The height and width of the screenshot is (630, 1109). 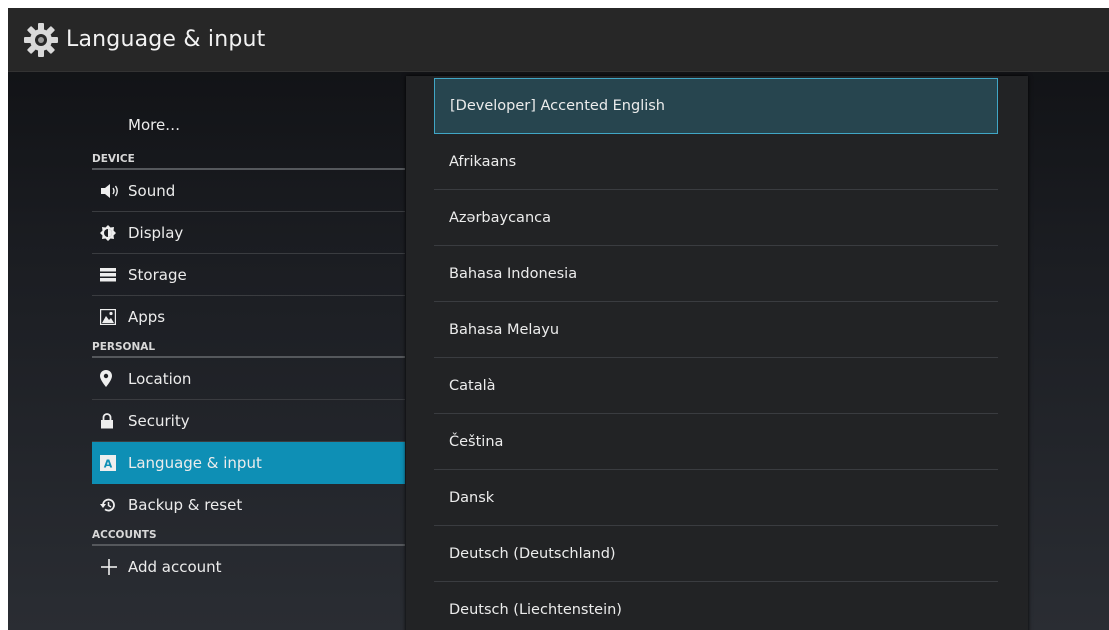 I want to click on language-item: Afrikaans, so click(x=716, y=162).